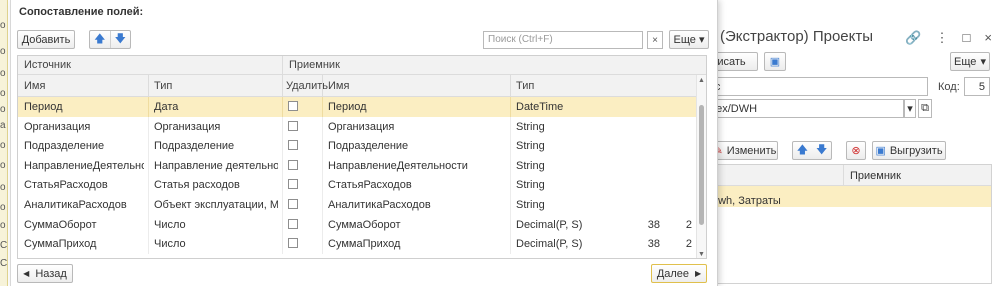  What do you see at coordinates (967, 38) in the screenshot?
I see `maximize-icon: □` at bounding box center [967, 38].